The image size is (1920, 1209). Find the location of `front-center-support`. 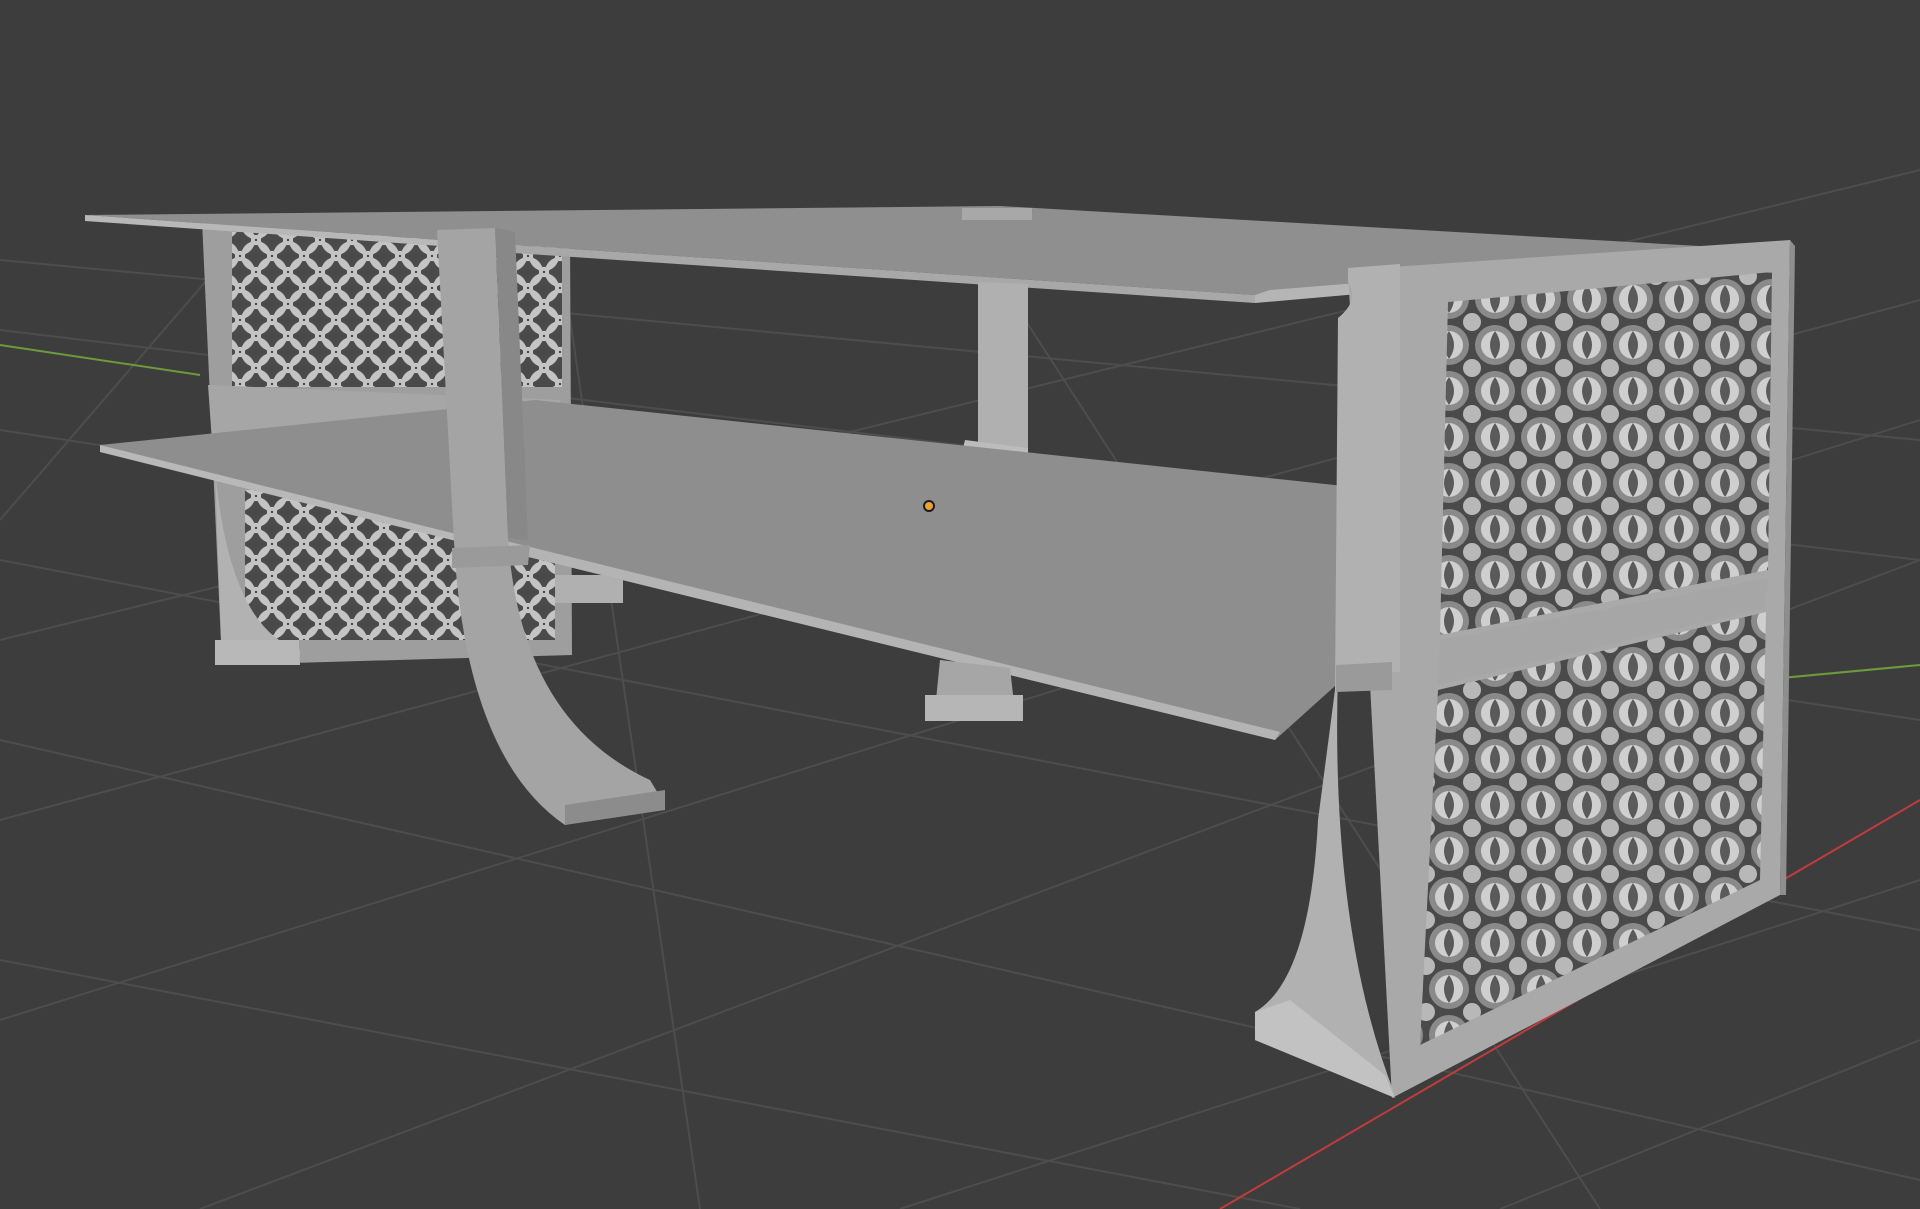

front-center-support is located at coordinates (974, 690).